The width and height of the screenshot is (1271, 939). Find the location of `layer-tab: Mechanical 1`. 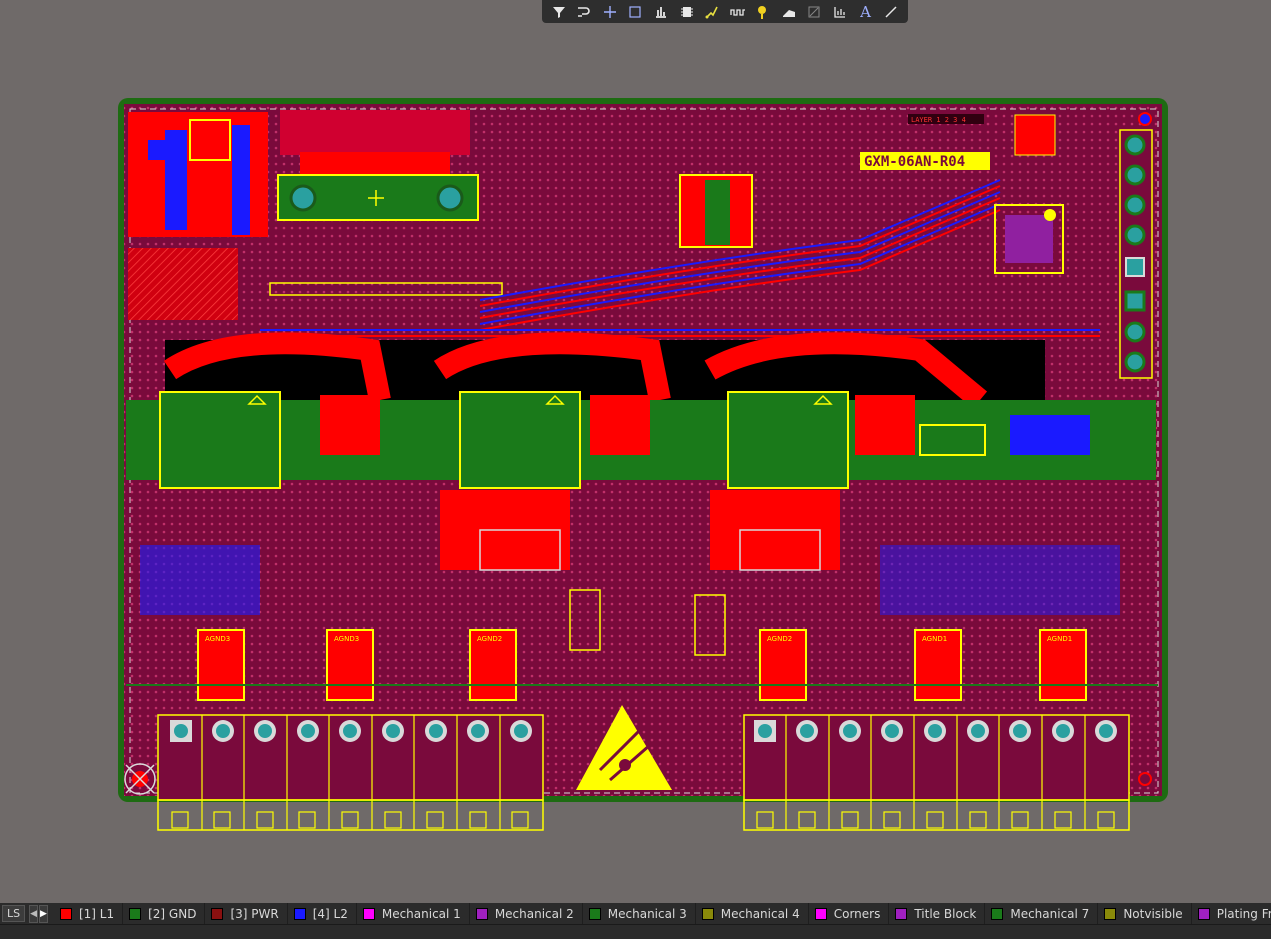

layer-tab: Mechanical 1 is located at coordinates (413, 913).